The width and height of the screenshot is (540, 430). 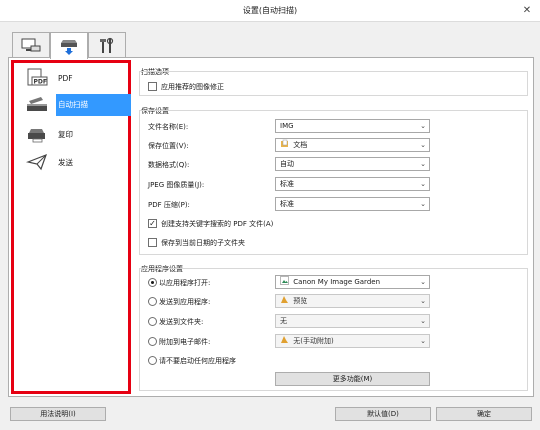 I want to click on title-bar: 设置(自动扫描) ✕, so click(x=270, y=11).